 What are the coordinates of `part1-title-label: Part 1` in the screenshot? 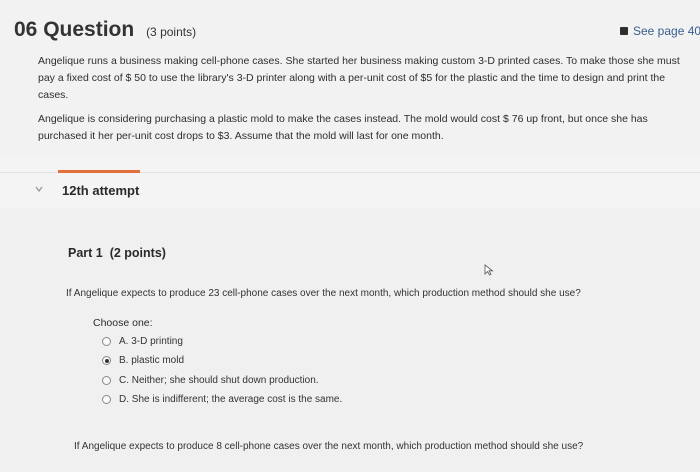 It's located at (85, 253).